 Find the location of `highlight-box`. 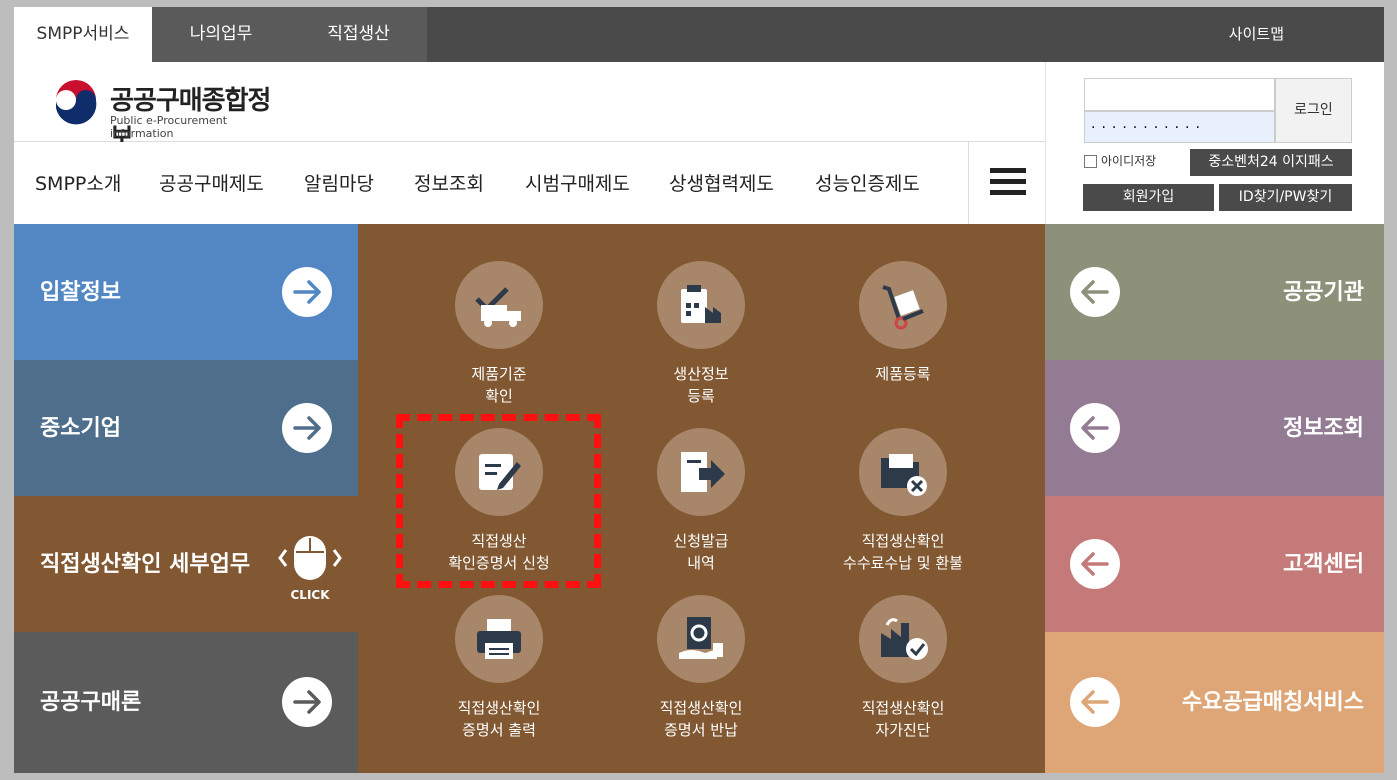

highlight-box is located at coordinates (498, 501).